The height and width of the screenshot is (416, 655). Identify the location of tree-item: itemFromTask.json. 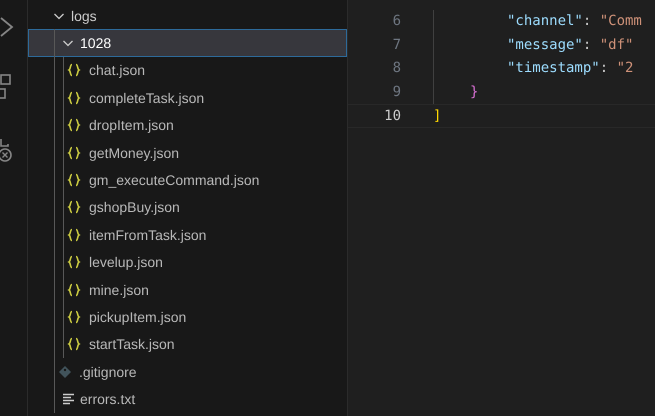
(187, 235).